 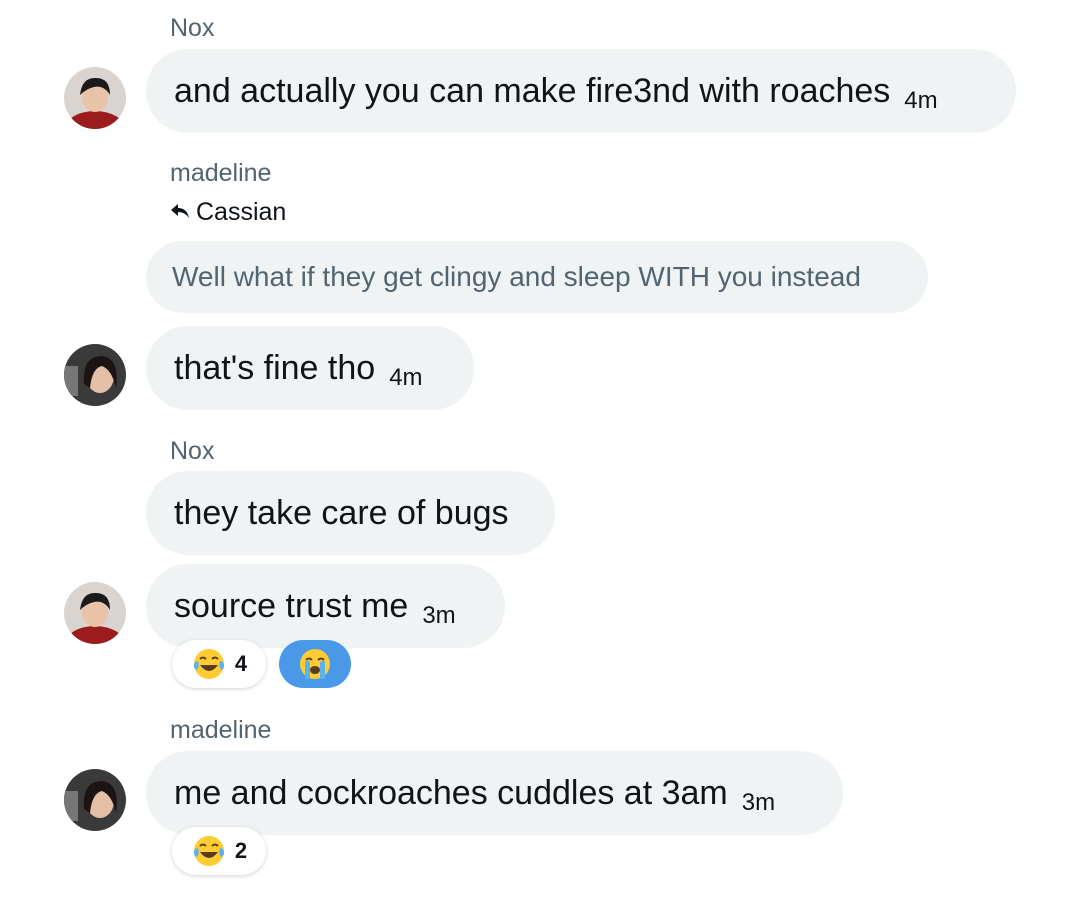 What do you see at coordinates (341, 512) in the screenshot?
I see `message-text: they take care of bugs` at bounding box center [341, 512].